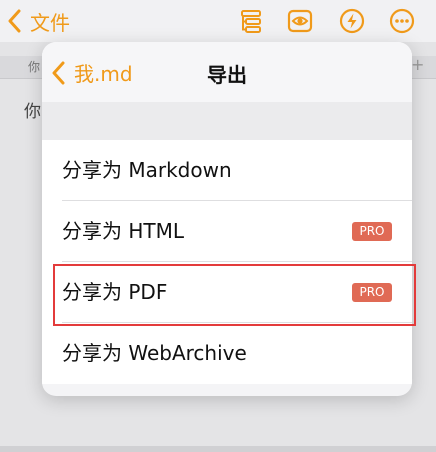  Describe the element at coordinates (227, 121) in the screenshot. I see `popover-section-spacer` at that location.